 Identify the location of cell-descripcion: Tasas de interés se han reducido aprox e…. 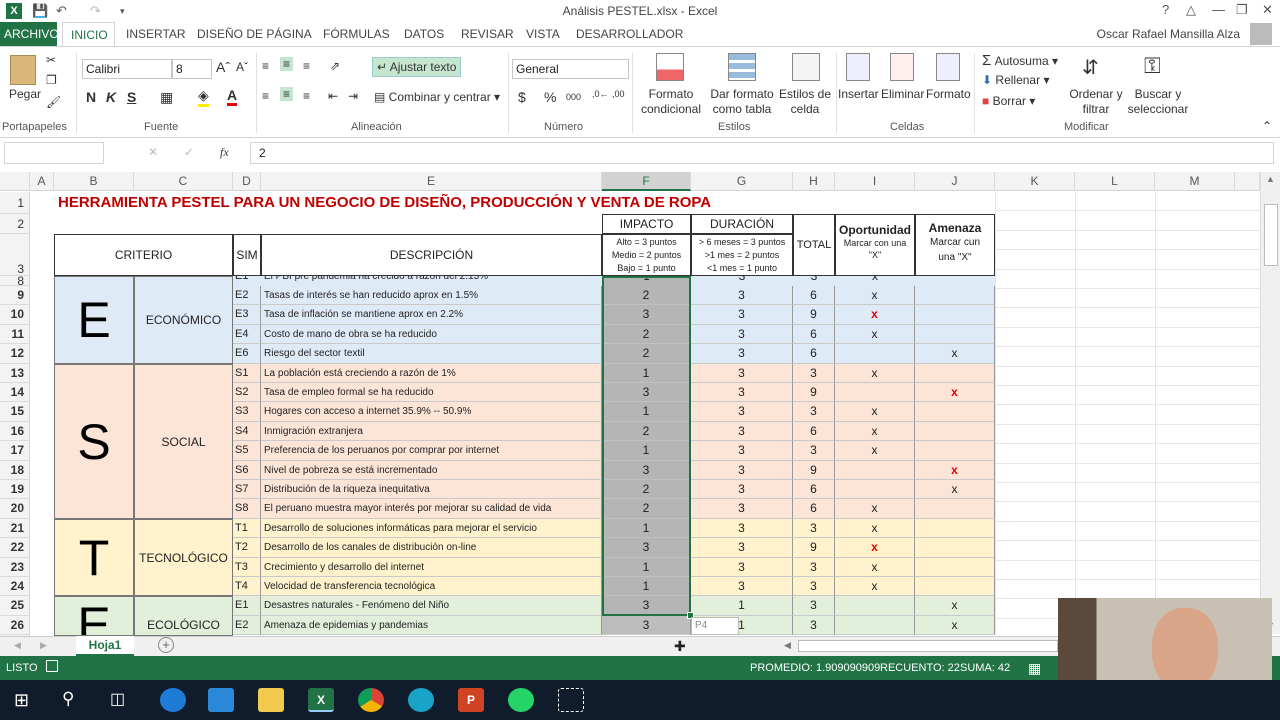
(431, 296).